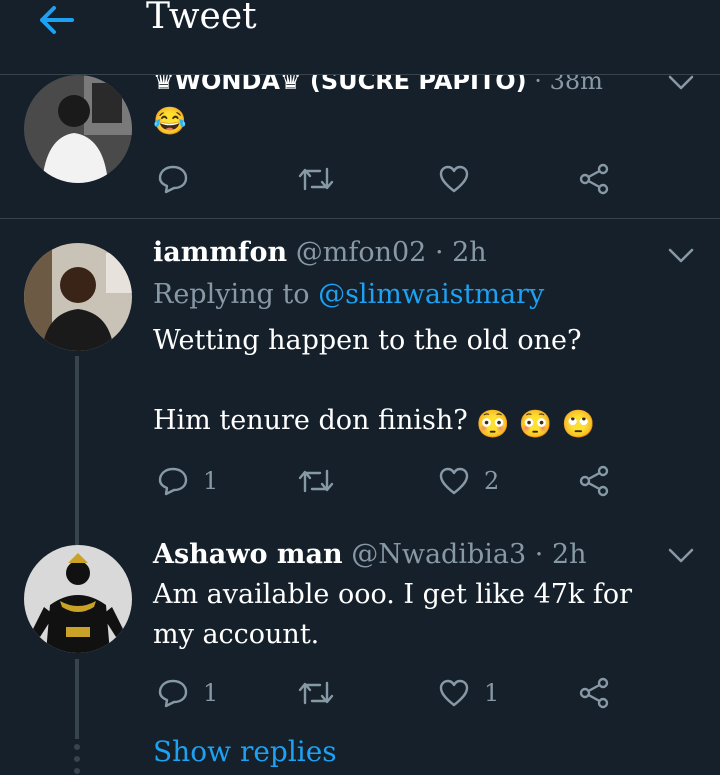 This screenshot has width=720, height=775. Describe the element at coordinates (360, 179) in the screenshot. I see `tweet-actions` at that location.